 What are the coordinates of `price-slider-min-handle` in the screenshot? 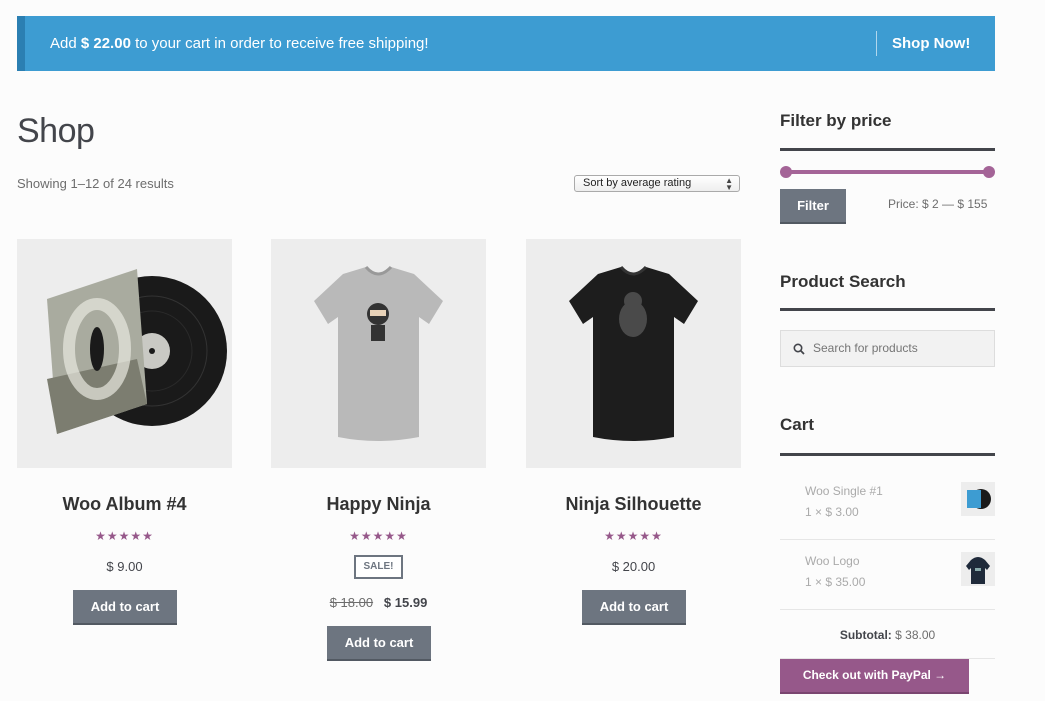 It's located at (786, 172).